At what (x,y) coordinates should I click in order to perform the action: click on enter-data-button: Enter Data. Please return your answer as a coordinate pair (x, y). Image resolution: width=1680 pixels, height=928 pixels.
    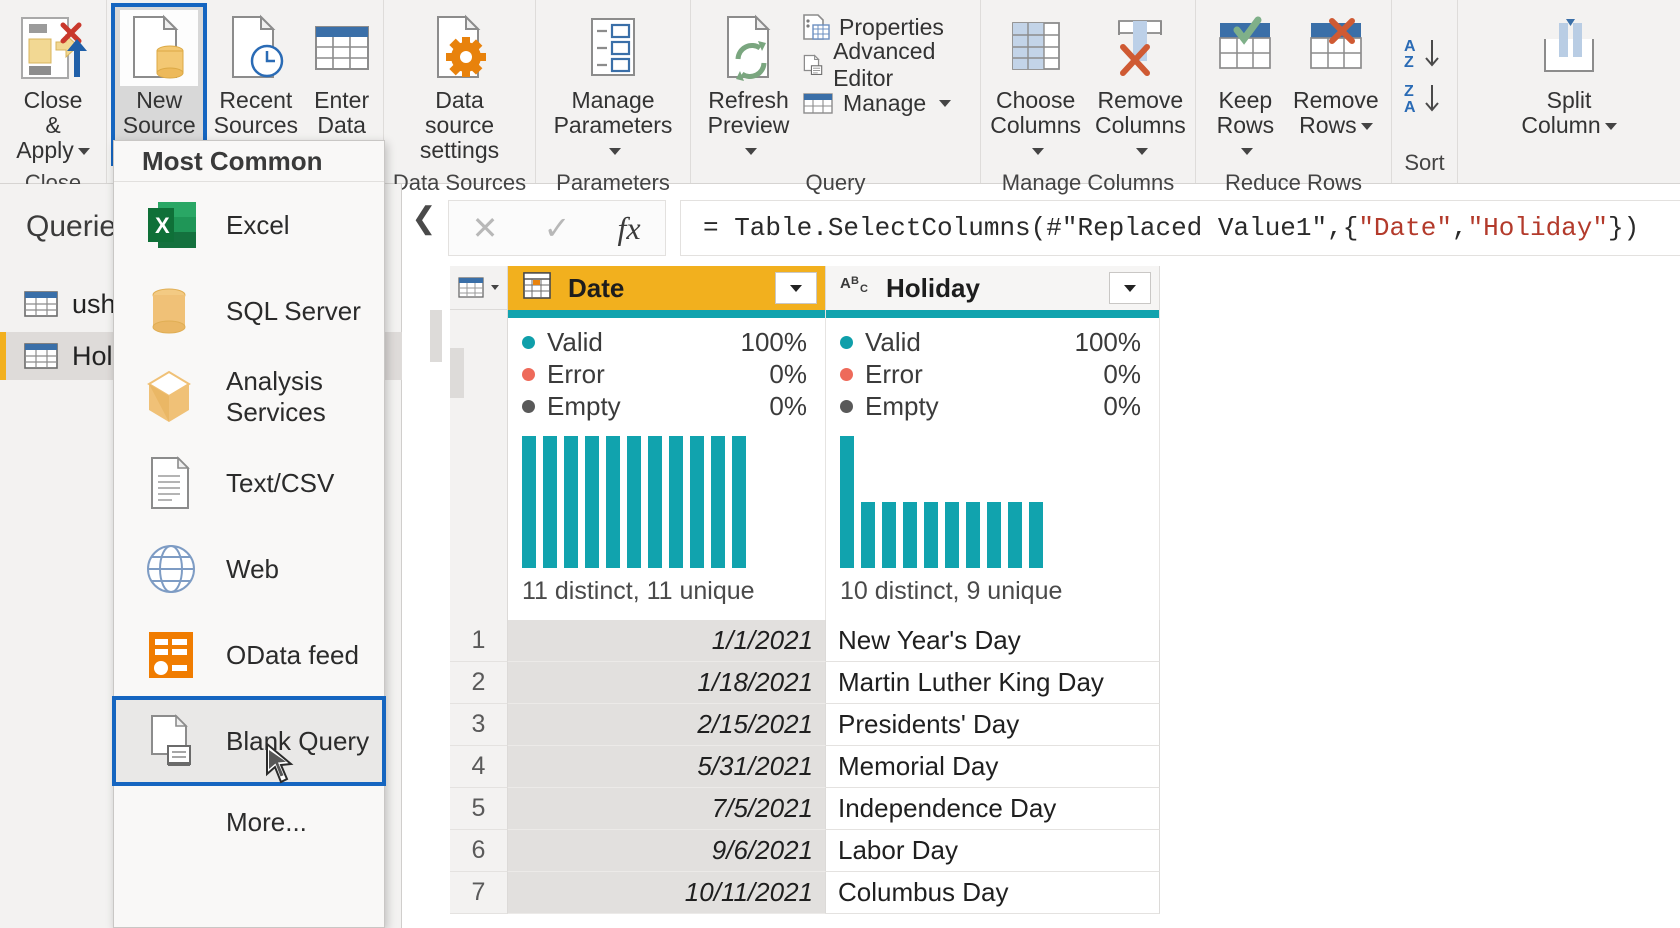
    Looking at the image, I should click on (342, 72).